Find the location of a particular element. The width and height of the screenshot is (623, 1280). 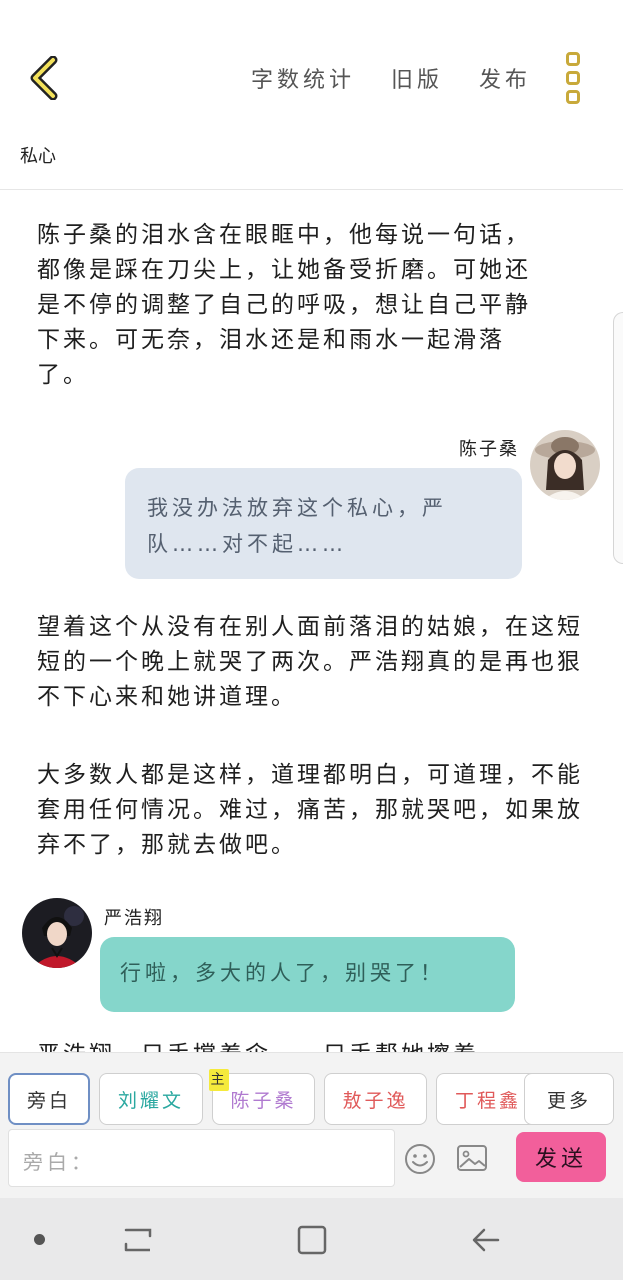

more-roles-button: 更多 is located at coordinates (569, 1099).